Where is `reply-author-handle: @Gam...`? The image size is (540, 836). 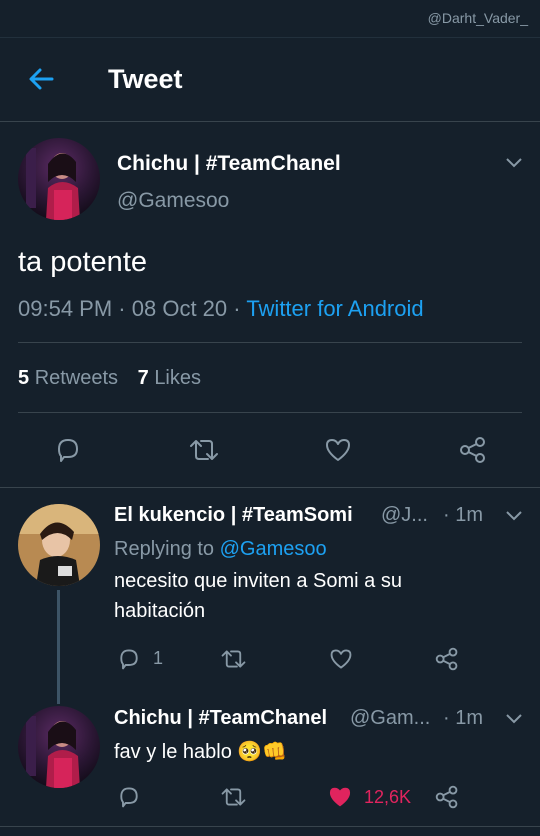
reply-author-handle: @Gam... is located at coordinates (390, 718).